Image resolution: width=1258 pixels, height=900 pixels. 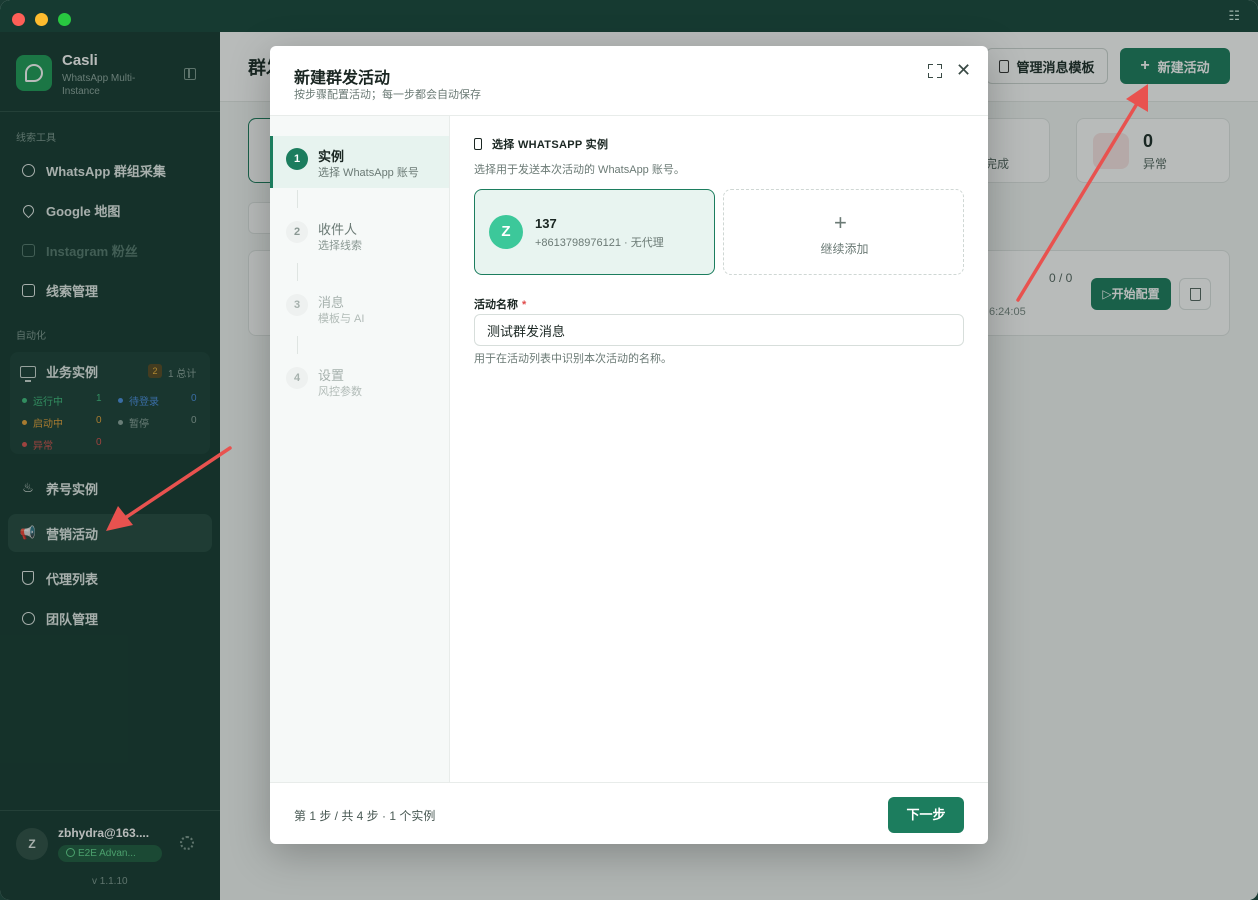 I want to click on dialog-title: 新建群发活动, so click(x=342, y=78).